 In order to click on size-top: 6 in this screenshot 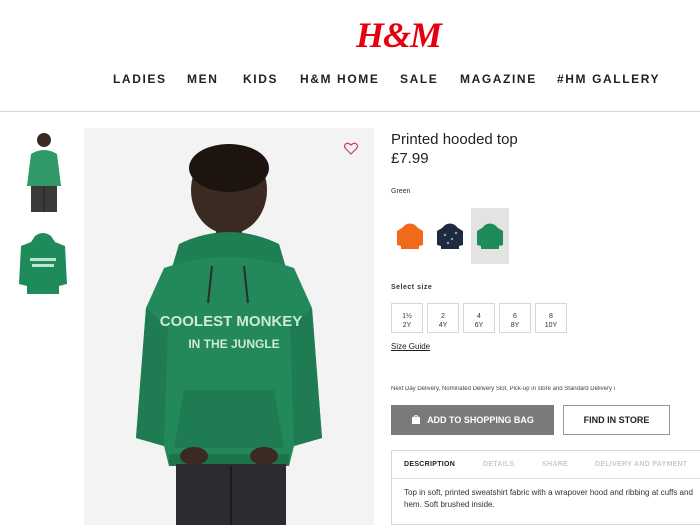, I will do `click(515, 316)`.